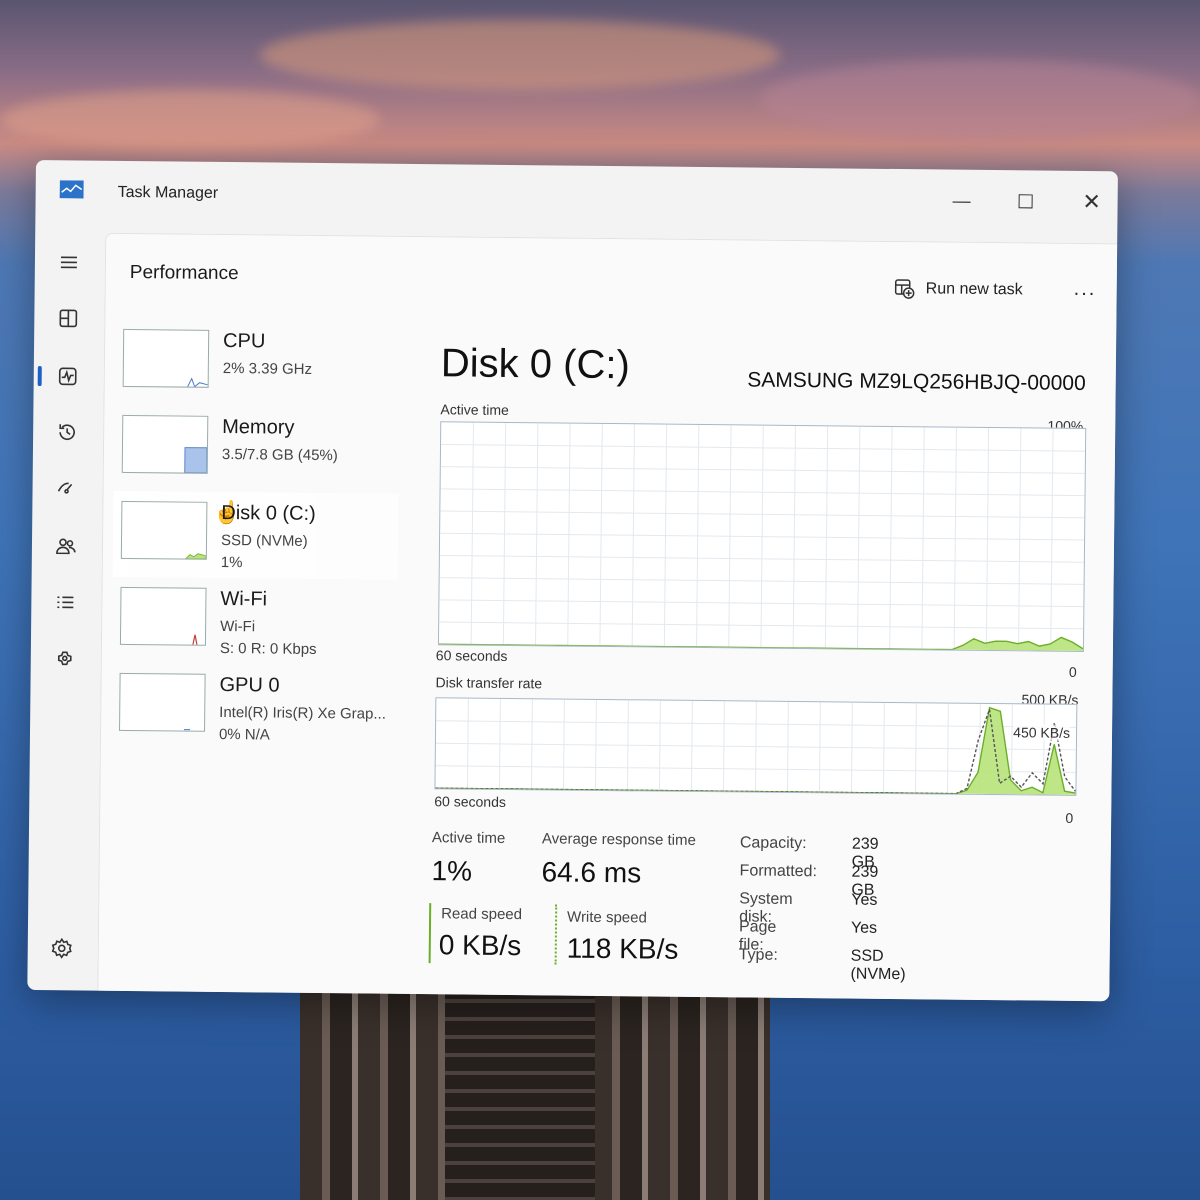  Describe the element at coordinates (268, 648) in the screenshot. I see `resource-usage: S: 0 R: 0 Kbps` at that location.